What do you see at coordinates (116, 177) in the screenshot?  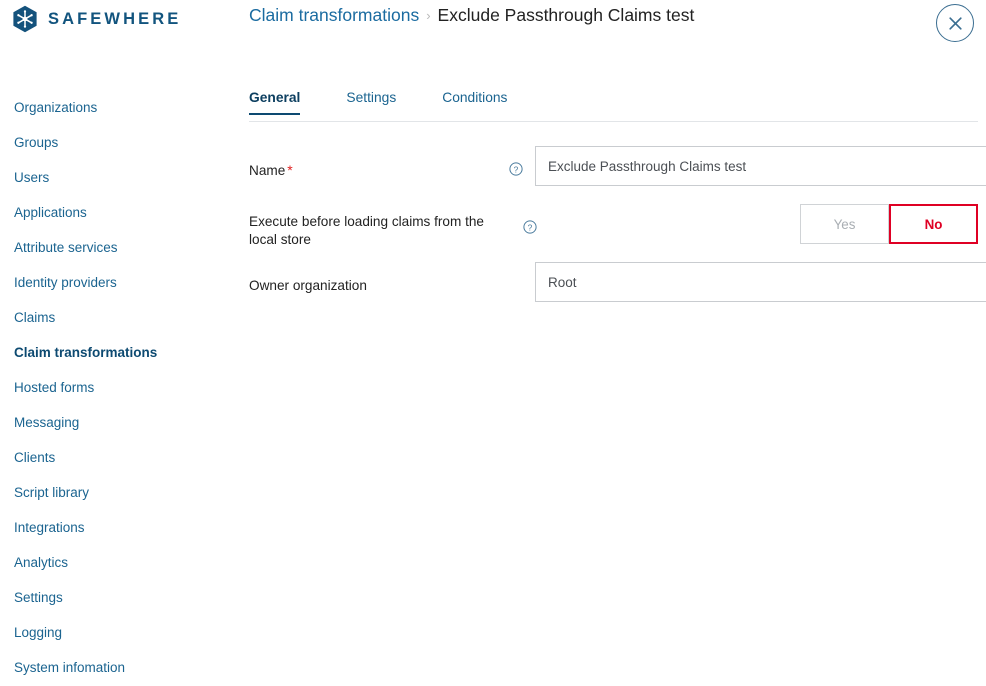 I see `sidebar-item-users: Users` at bounding box center [116, 177].